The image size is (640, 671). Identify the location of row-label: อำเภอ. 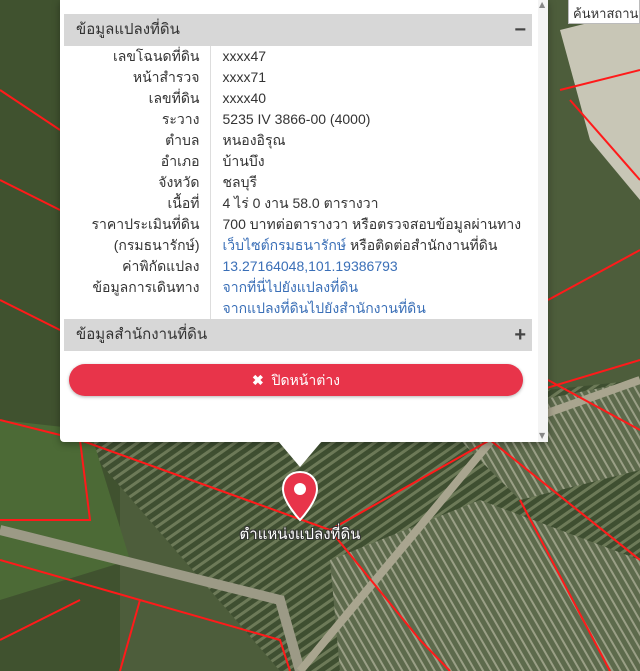
(137, 161).